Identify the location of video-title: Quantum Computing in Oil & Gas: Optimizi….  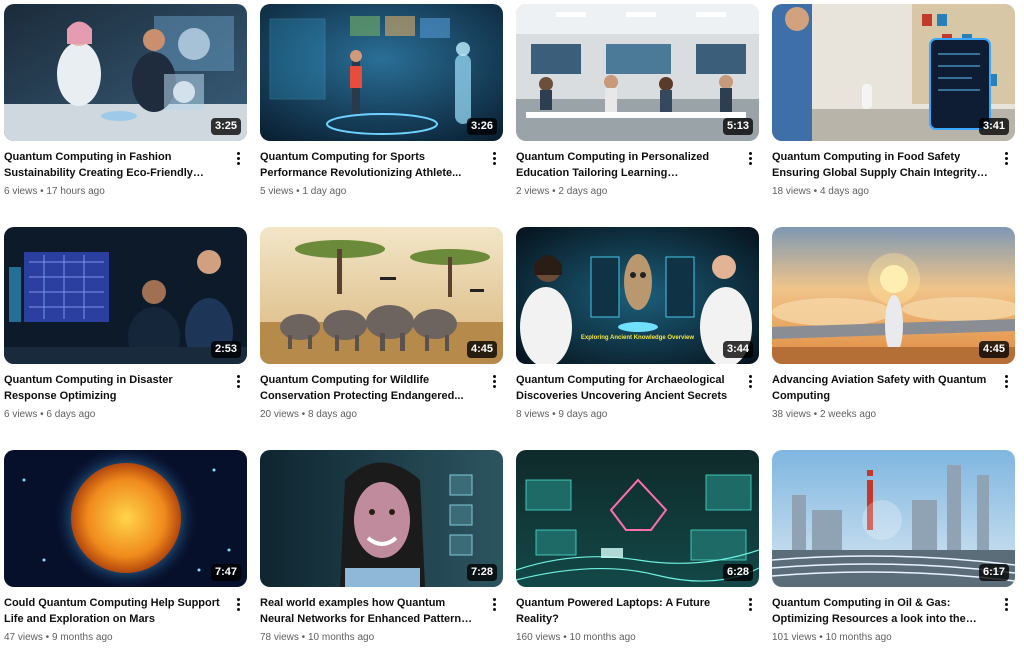
(881, 611).